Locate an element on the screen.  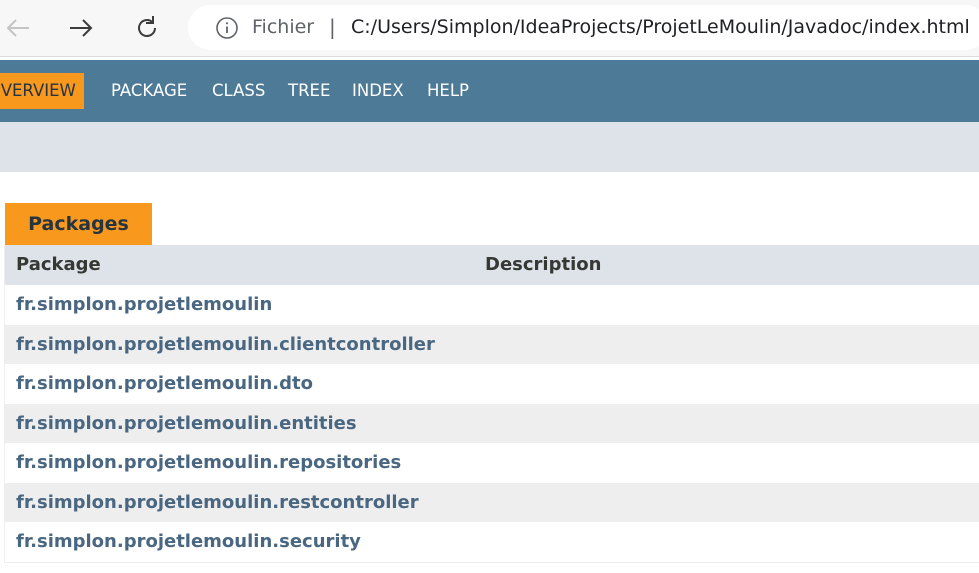
table-row: fr.simplon.projetlemoulin.security is located at coordinates (492, 542).